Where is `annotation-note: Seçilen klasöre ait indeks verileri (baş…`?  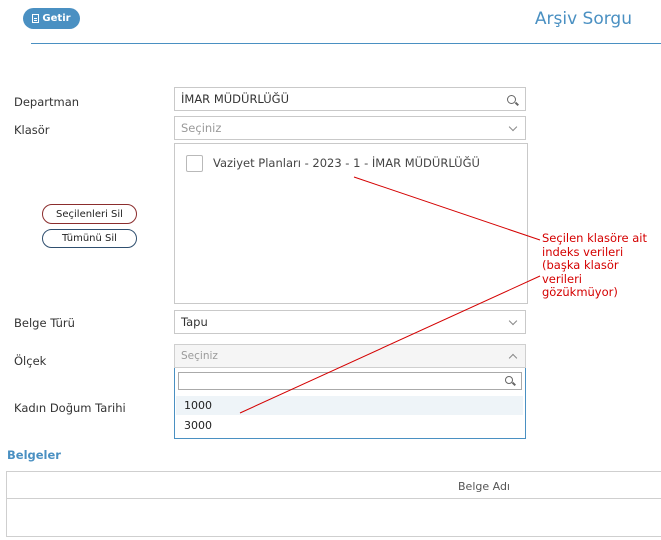
annotation-note: Seçilen klasöre ait indeks verileri (baş… is located at coordinates (594, 265).